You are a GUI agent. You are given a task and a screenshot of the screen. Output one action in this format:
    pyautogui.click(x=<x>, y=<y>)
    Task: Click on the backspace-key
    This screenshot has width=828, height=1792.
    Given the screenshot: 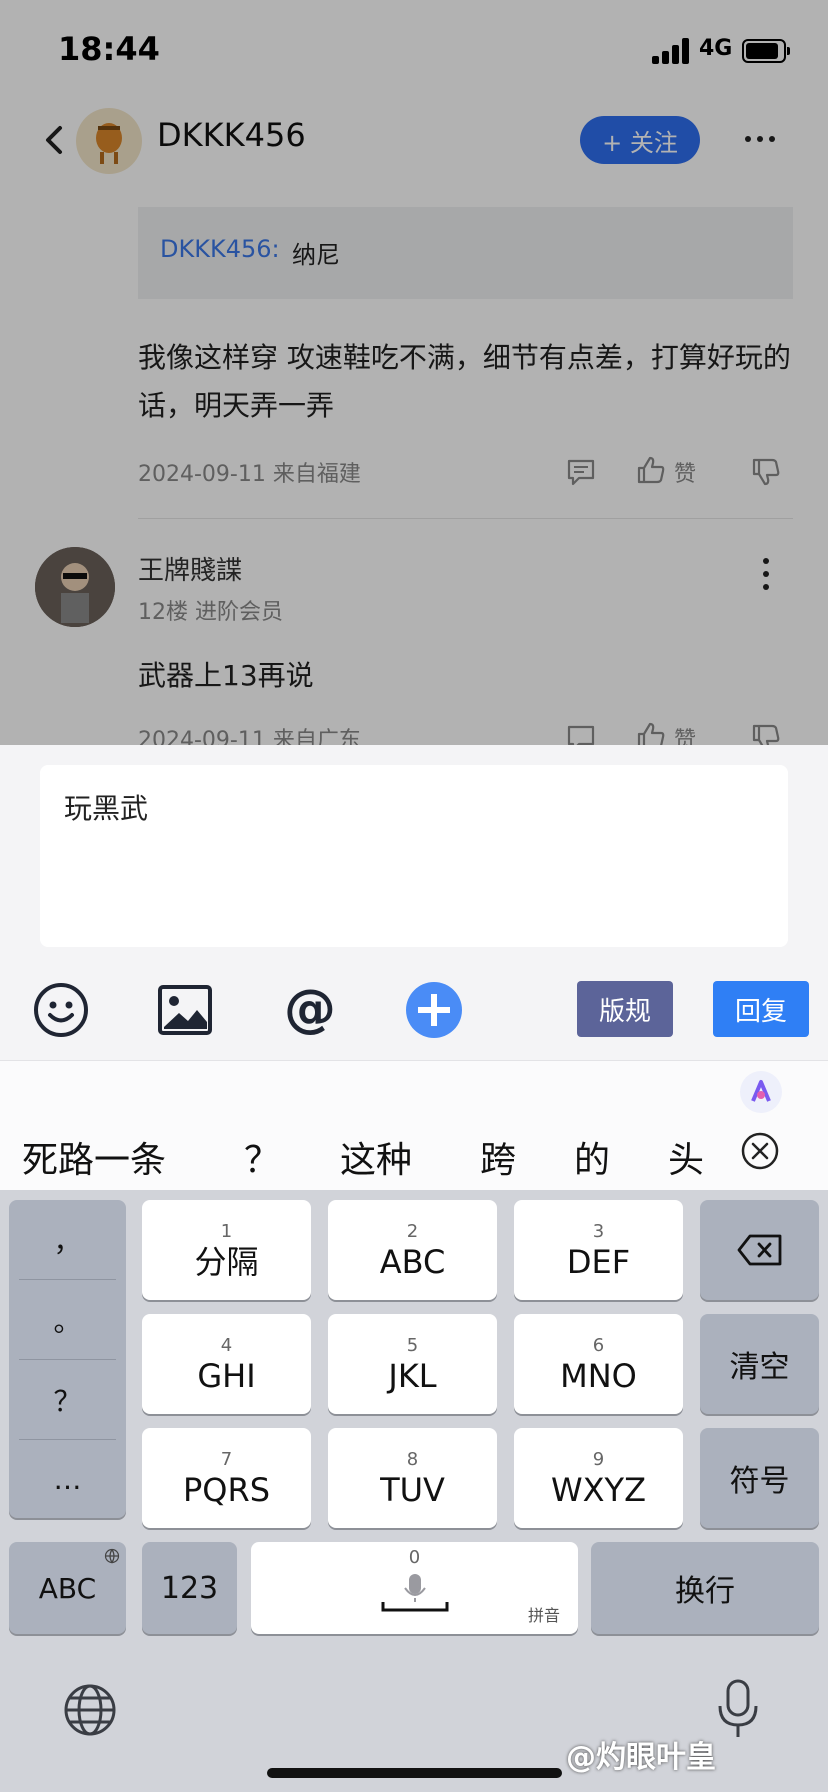 What is the action you would take?
    pyautogui.click(x=759, y=1250)
    